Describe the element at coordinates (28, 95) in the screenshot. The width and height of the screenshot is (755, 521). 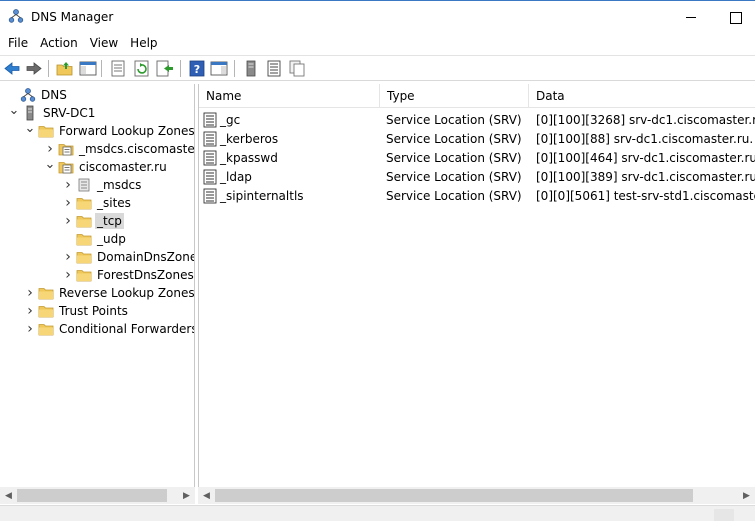
I see `dns-icon` at that location.